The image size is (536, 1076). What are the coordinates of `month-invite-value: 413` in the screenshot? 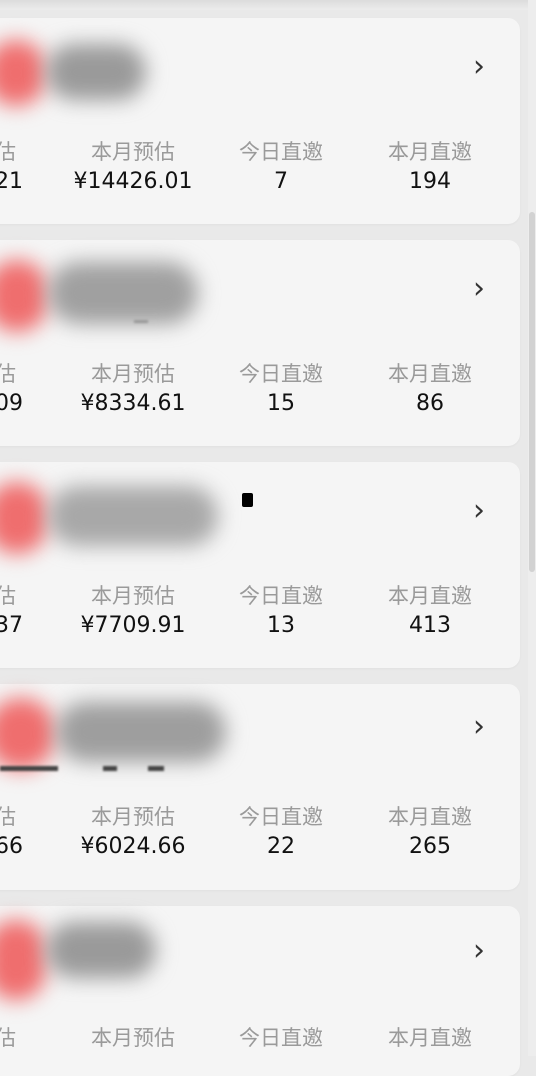 It's located at (430, 625).